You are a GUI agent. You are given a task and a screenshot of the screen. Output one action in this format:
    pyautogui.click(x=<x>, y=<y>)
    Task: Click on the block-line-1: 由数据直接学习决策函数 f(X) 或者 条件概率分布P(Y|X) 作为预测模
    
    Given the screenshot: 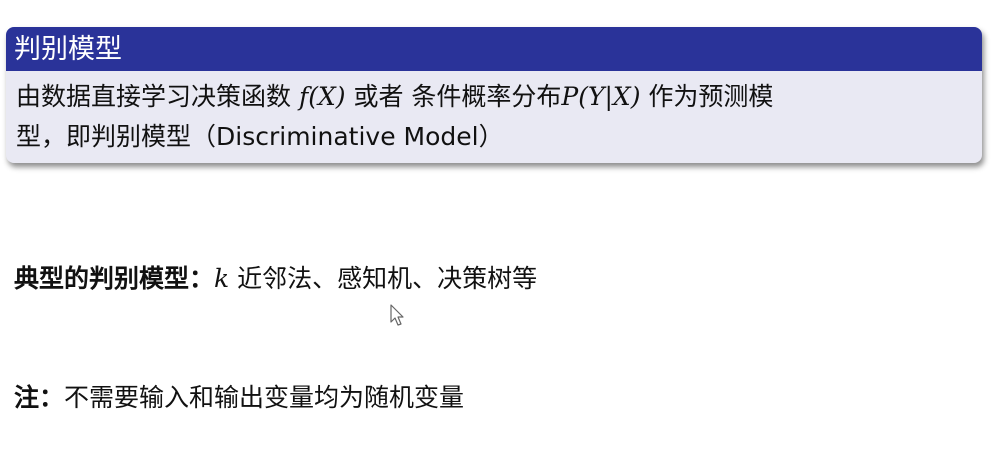 What is the action you would take?
    pyautogui.click(x=494, y=97)
    